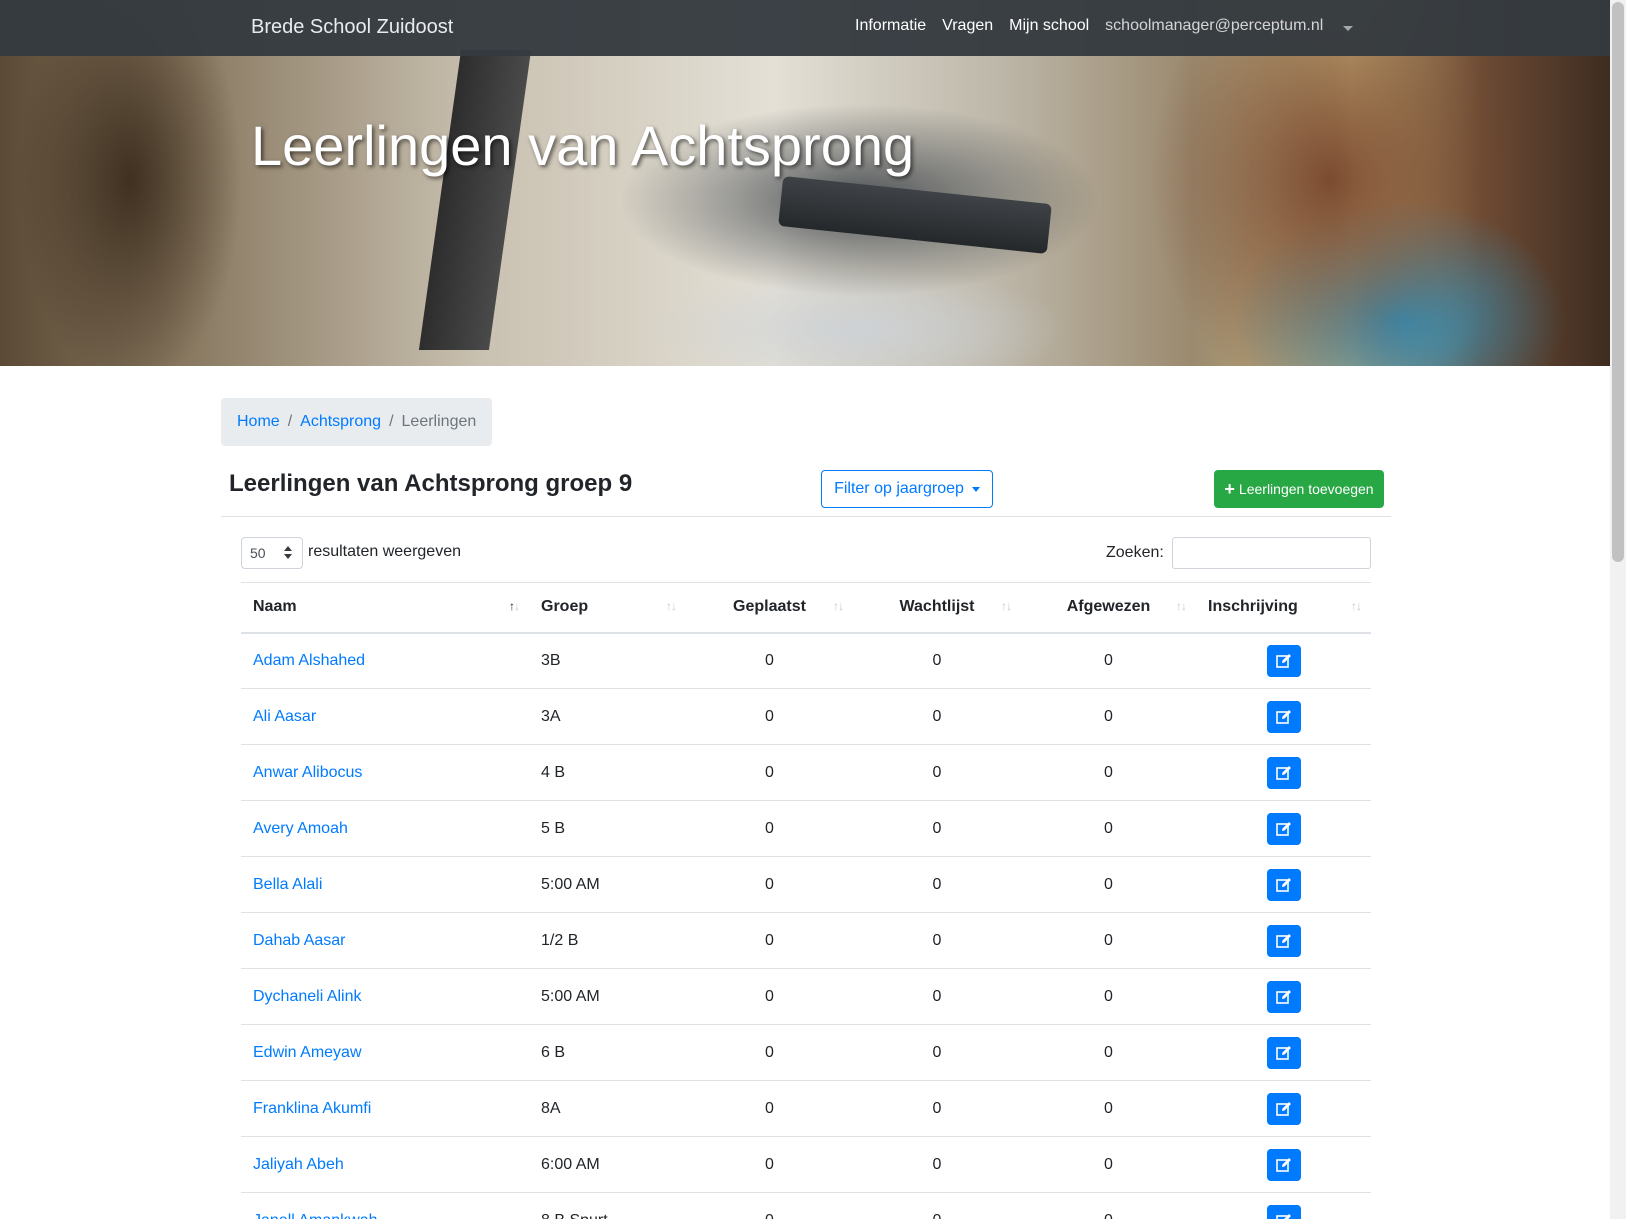 This screenshot has width=1626, height=1219. What do you see at coordinates (1271, 553) in the screenshot?
I see `search-input` at bounding box center [1271, 553].